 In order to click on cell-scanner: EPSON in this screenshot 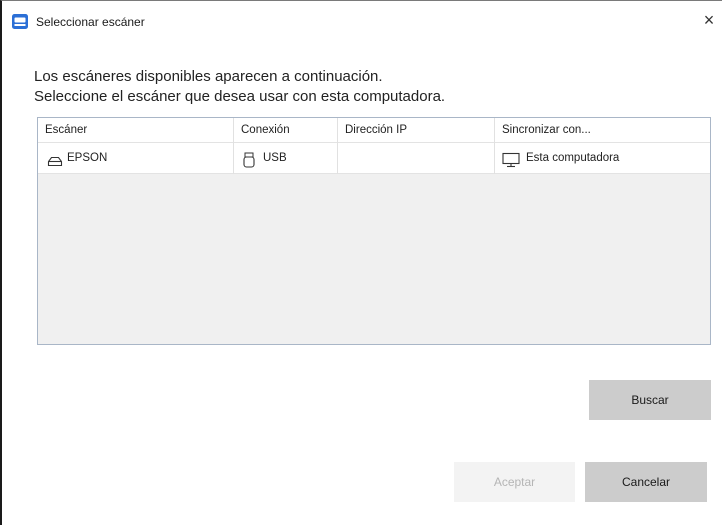, I will do `click(136, 158)`.